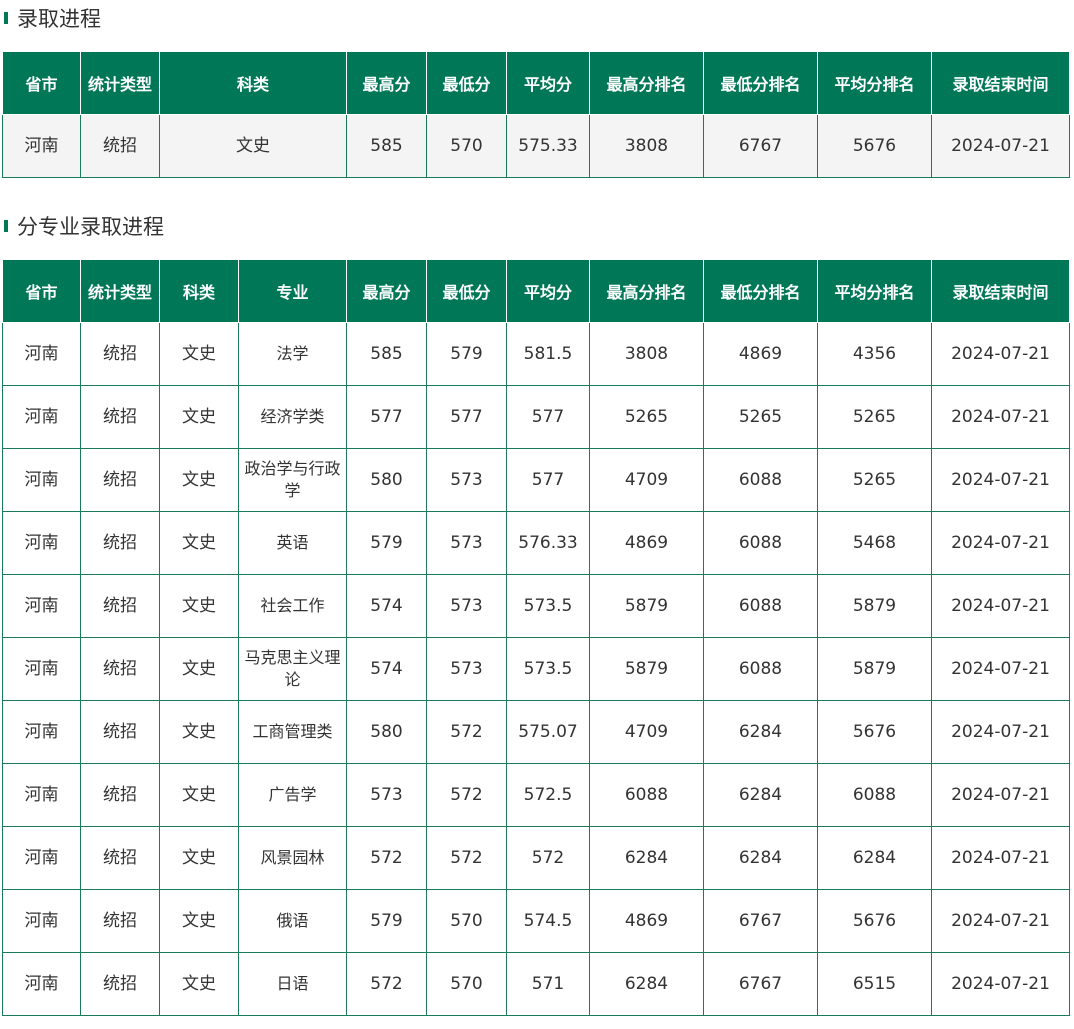 Image resolution: width=1074 pixels, height=1029 pixels. Describe the element at coordinates (874, 354) in the screenshot. I see `table-cell: 4356` at that location.